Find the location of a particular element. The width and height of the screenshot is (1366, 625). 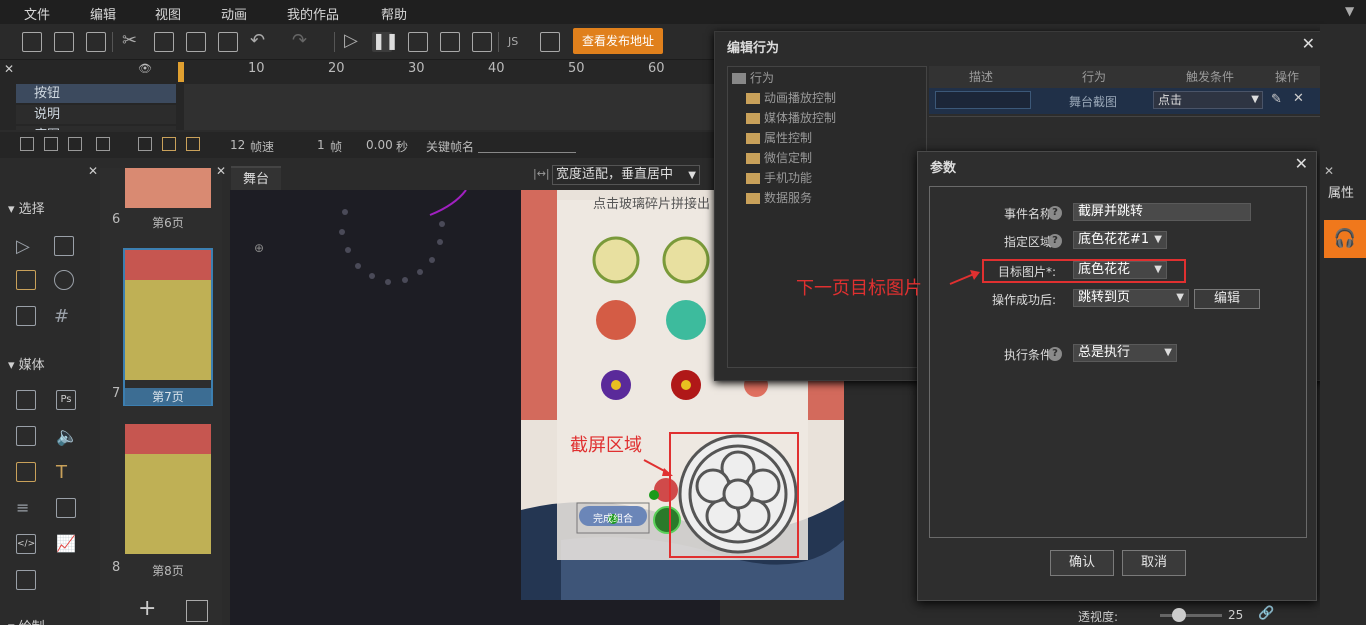

open-folder-icon is located at coordinates (64, 42).